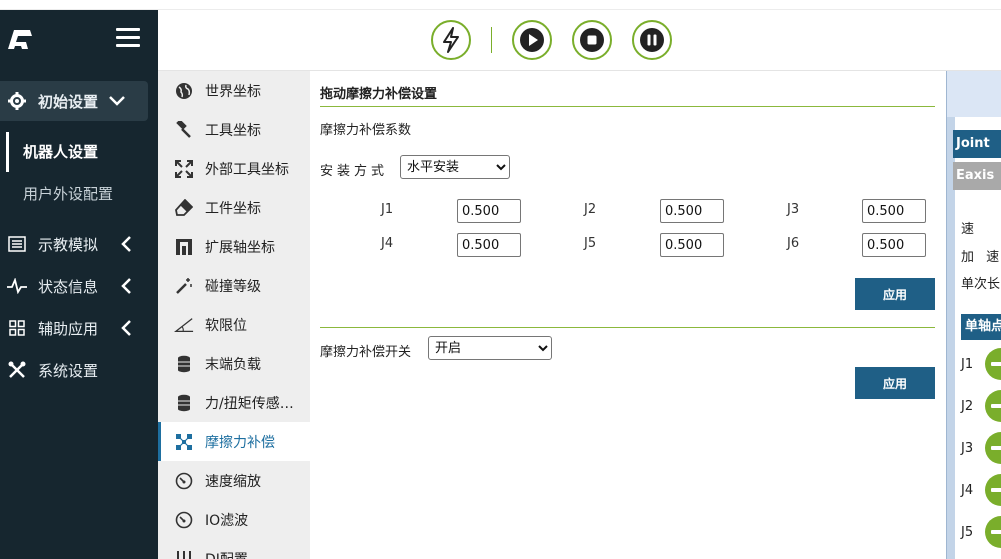 The height and width of the screenshot is (559, 1001). Describe the element at coordinates (489, 245) in the screenshot. I see `joint-input-j4` at that location.